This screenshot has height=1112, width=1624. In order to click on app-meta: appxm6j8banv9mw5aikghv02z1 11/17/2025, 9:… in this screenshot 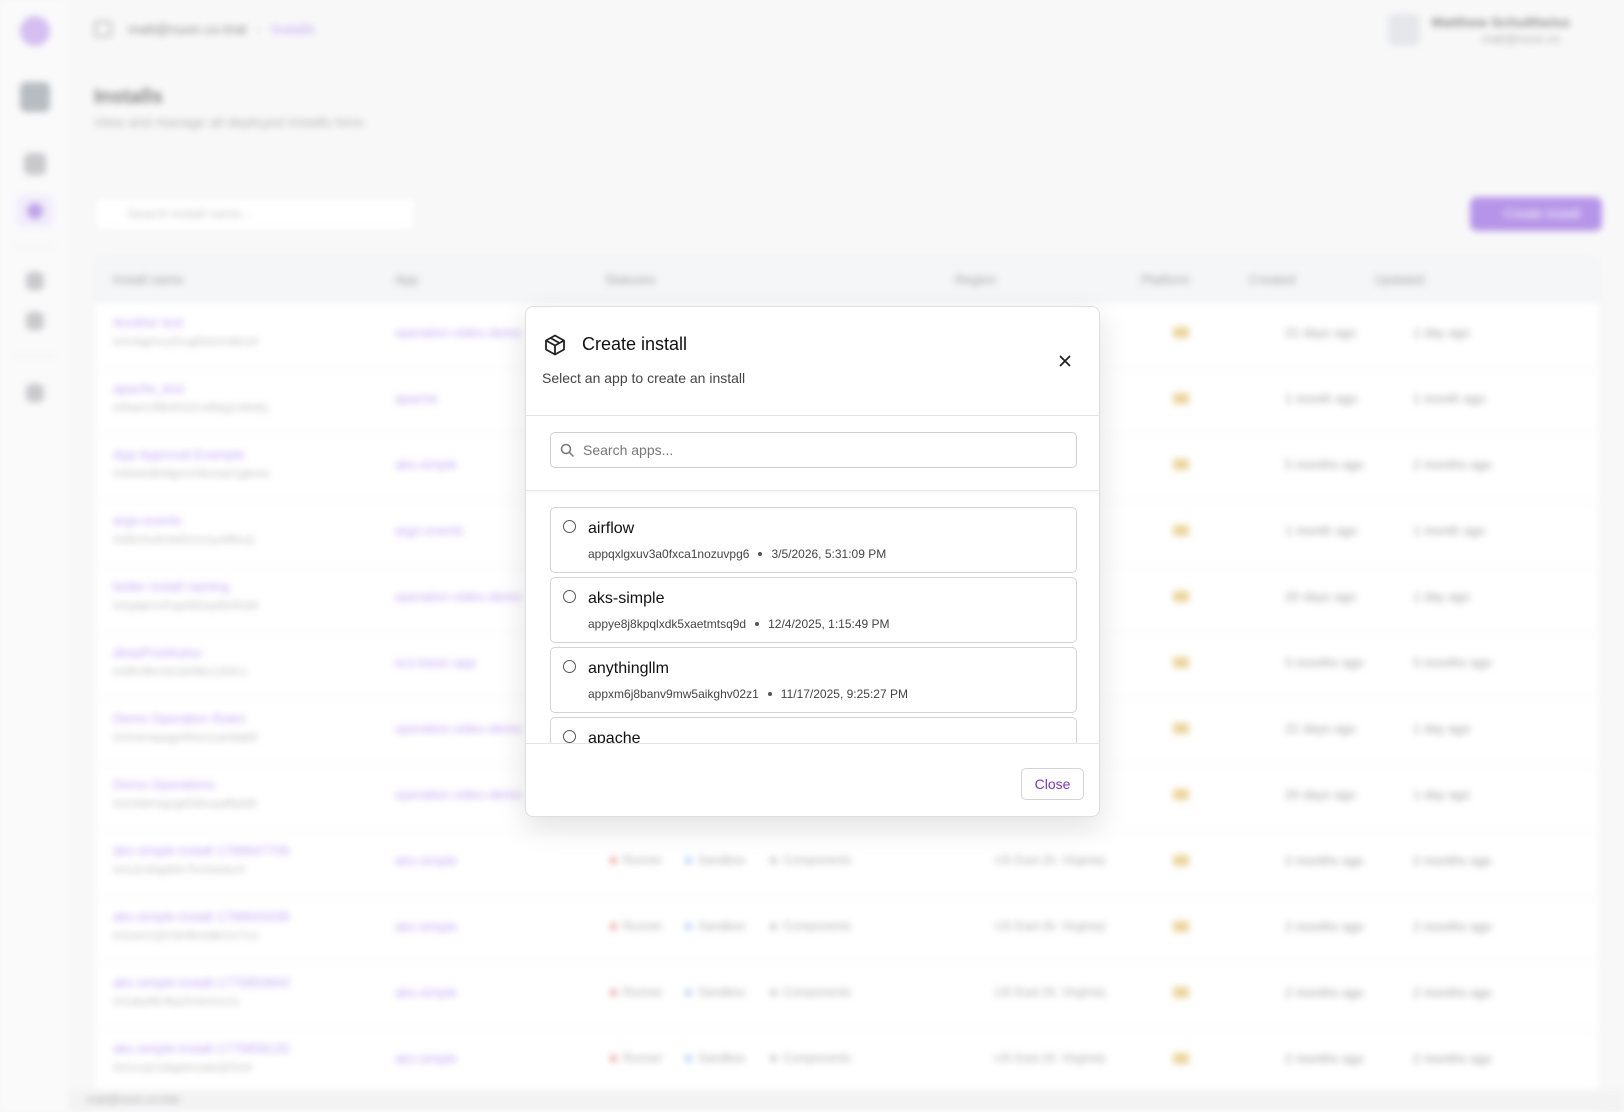, I will do `click(748, 694)`.